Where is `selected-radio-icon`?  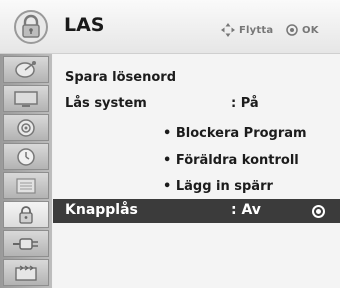 selected-radio-icon is located at coordinates (318, 211).